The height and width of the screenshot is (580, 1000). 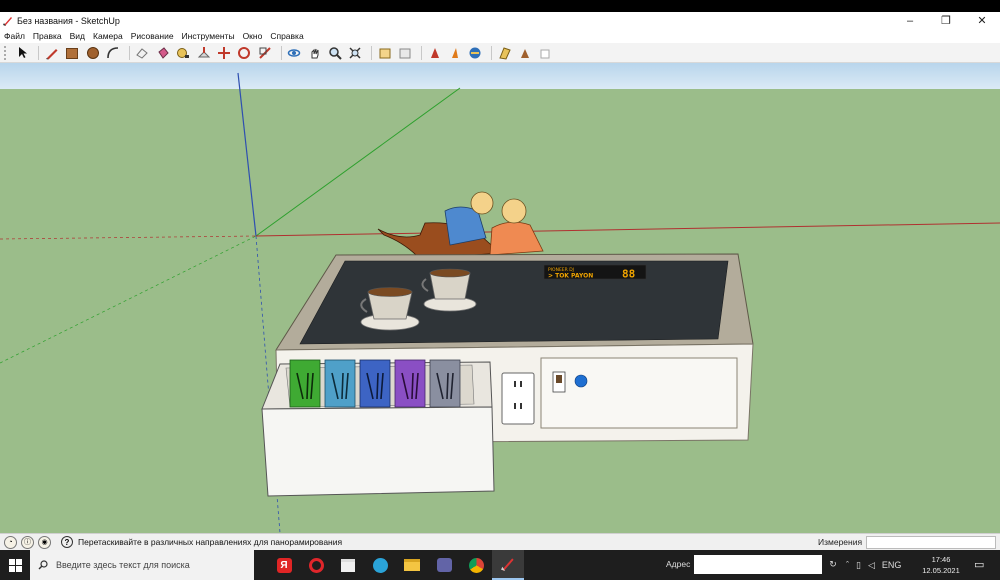 I want to click on menu-view: Вид, so click(x=77, y=36).